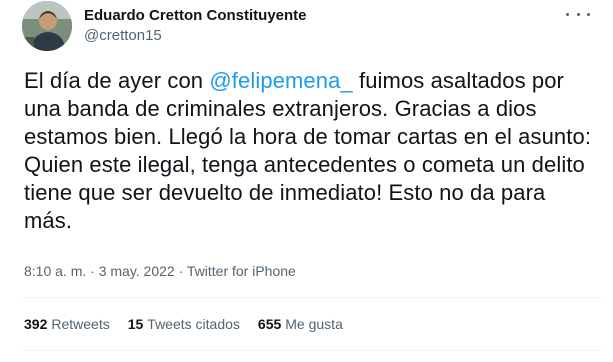 This screenshot has height=362, width=613. What do you see at coordinates (80, 324) in the screenshot?
I see `retweets-label: Retweets` at bounding box center [80, 324].